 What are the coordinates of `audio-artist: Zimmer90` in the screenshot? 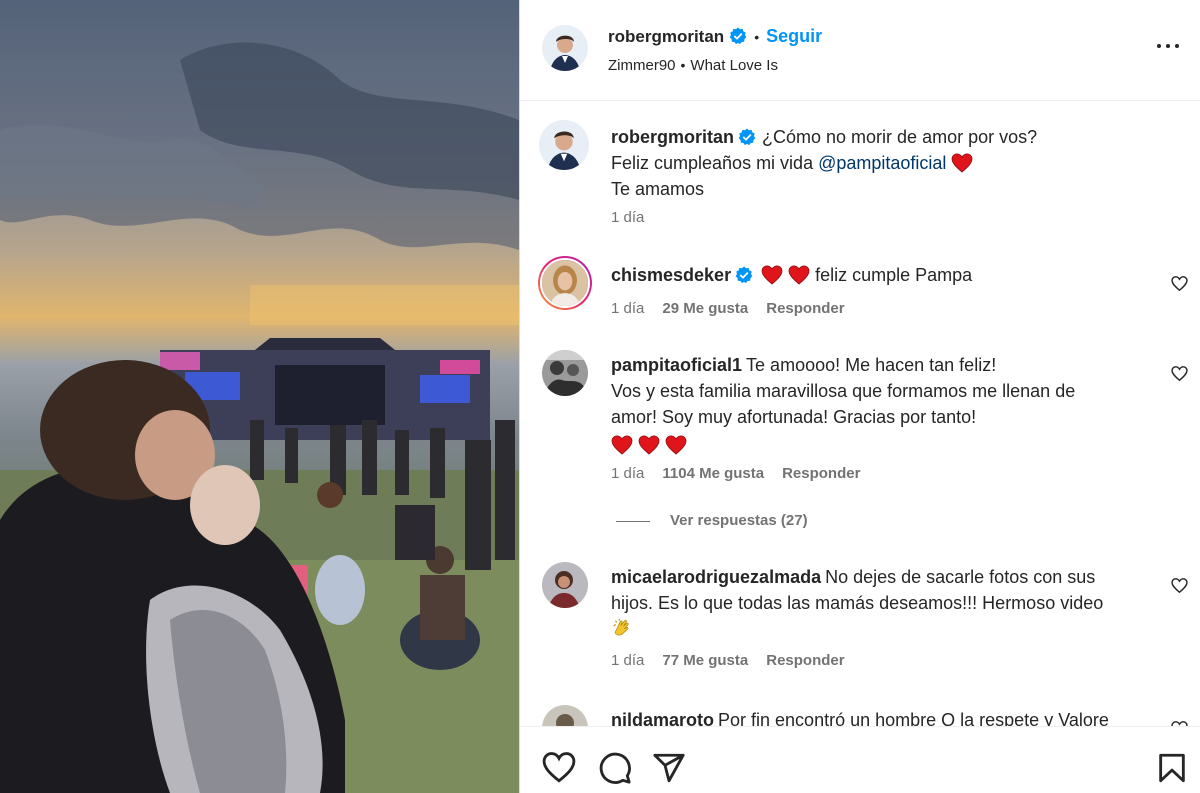 It's located at (642, 65).